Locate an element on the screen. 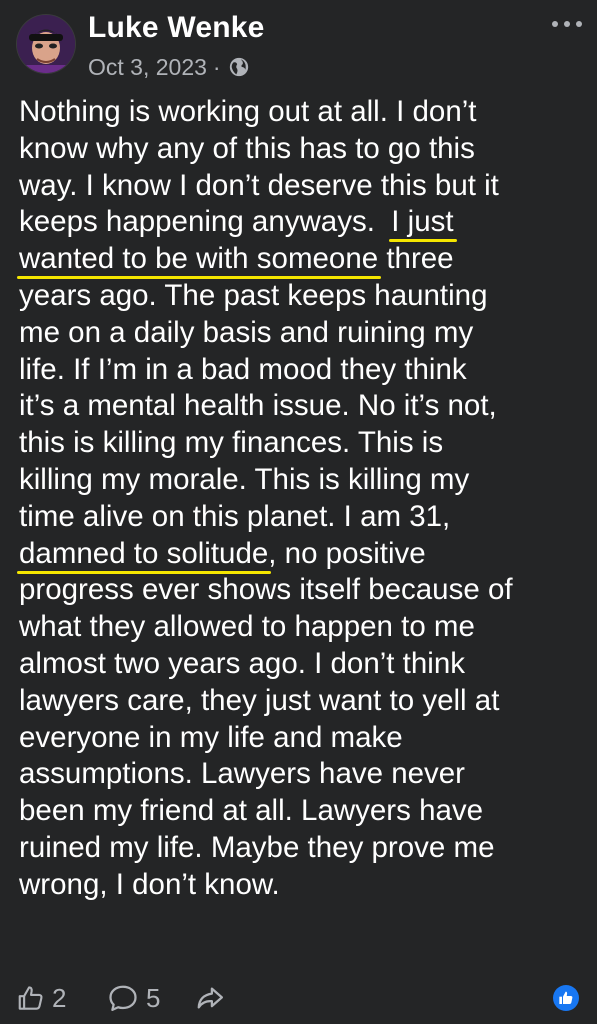 The height and width of the screenshot is (1024, 597). post-line: wrong, I don’t know. is located at coordinates (149, 884).